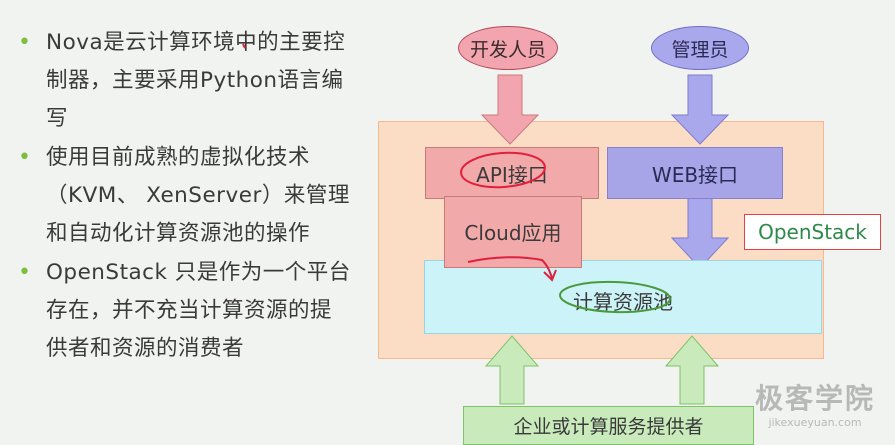 This screenshot has width=895, height=445. What do you see at coordinates (615, 297) in the screenshot?
I see `pool-circle-annotation` at bounding box center [615, 297].